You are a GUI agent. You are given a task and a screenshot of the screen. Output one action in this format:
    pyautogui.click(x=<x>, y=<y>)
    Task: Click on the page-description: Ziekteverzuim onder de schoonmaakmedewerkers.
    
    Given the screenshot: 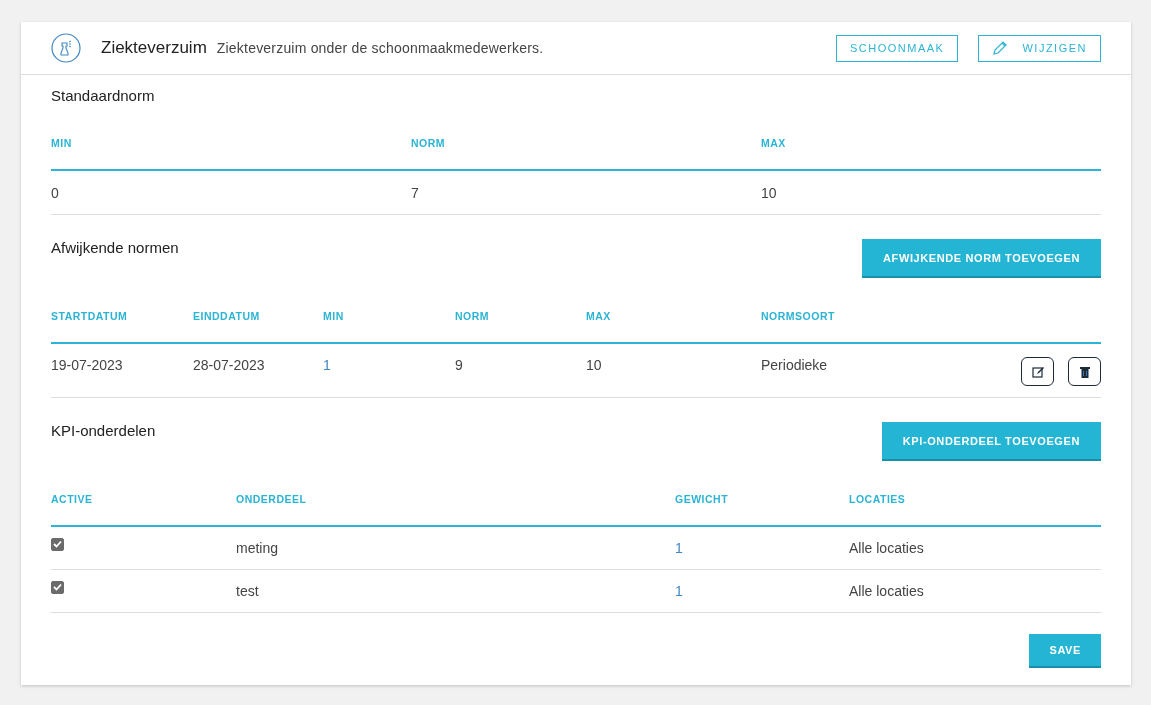 What is the action you would take?
    pyautogui.click(x=380, y=48)
    